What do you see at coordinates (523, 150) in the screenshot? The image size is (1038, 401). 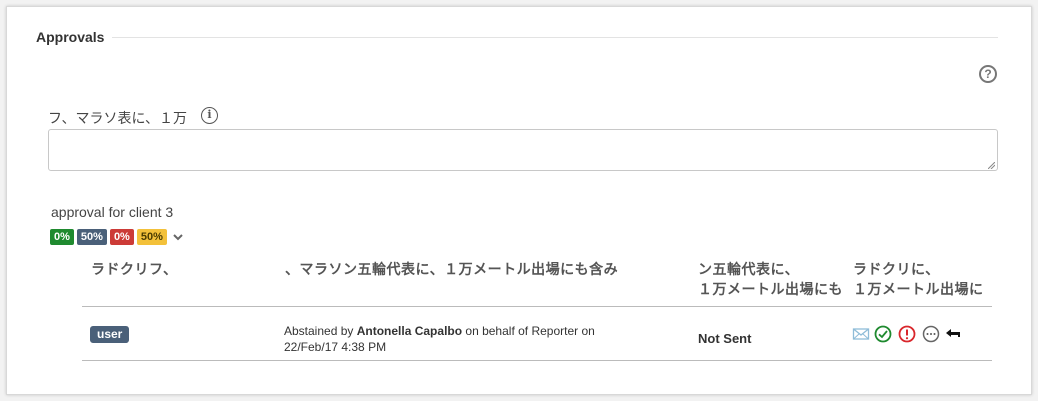 I see `comment-textarea` at bounding box center [523, 150].